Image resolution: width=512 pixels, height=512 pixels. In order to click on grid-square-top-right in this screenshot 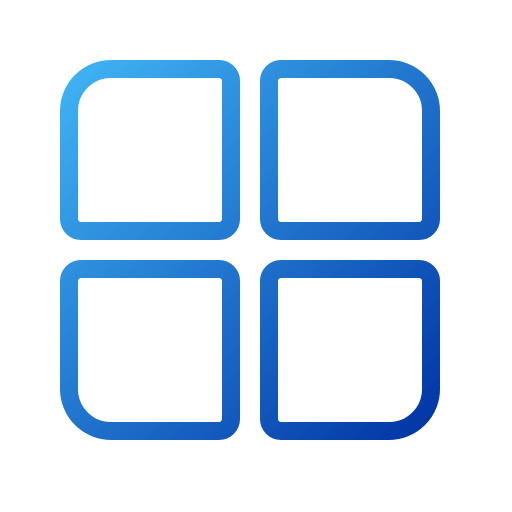, I will do `click(350, 150)`.